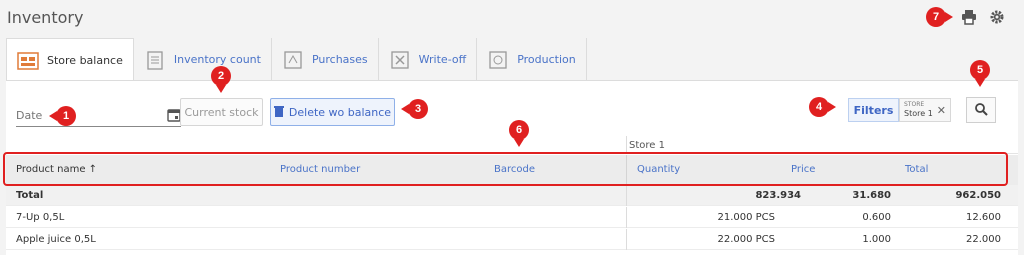 This screenshot has height=255, width=1024. I want to click on filters-button: Filters, so click(873, 110).